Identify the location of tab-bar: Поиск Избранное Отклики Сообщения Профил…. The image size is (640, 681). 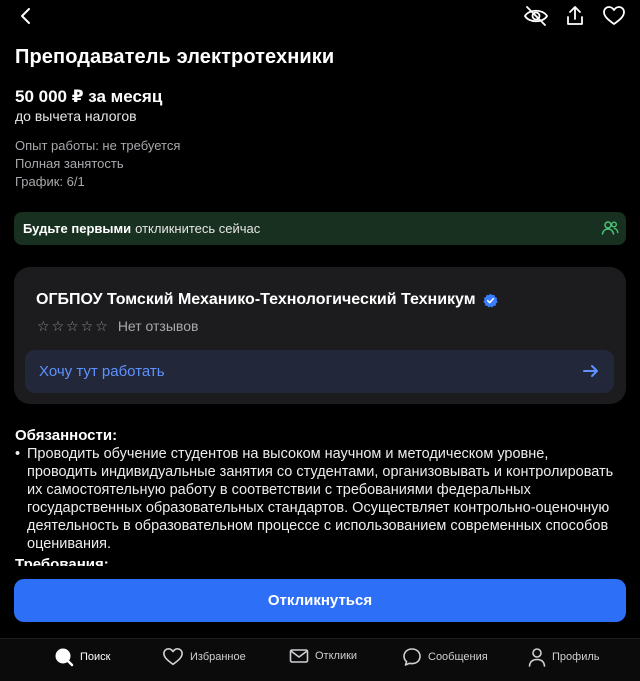
(320, 659).